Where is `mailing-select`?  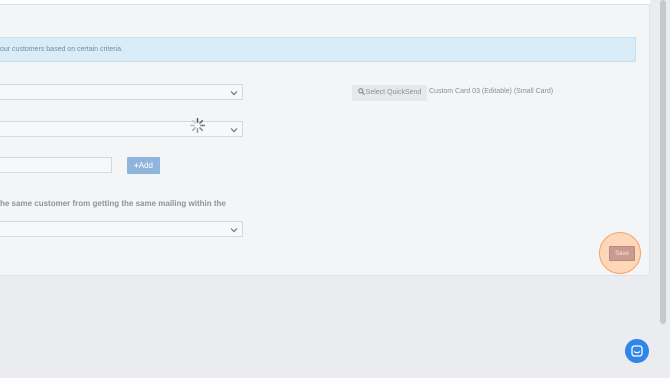 mailing-select is located at coordinates (121, 129).